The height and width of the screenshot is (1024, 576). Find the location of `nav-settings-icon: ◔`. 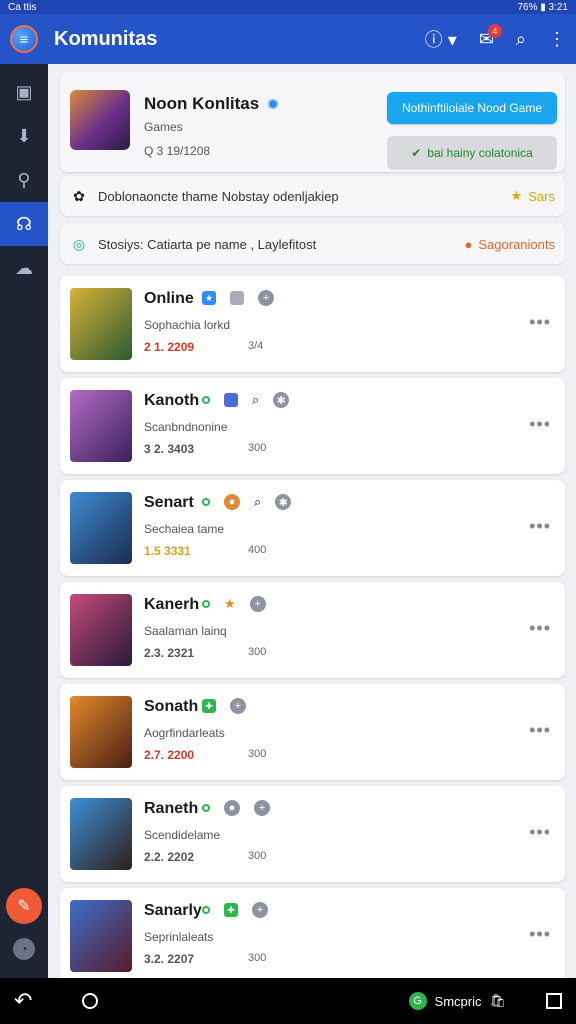

nav-settings-icon: ◔ is located at coordinates (24, 949).